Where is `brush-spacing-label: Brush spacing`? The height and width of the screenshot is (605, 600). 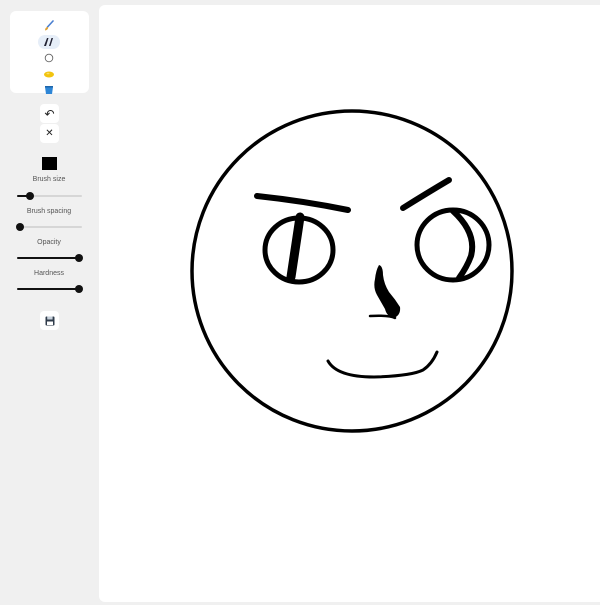
brush-spacing-label: Brush spacing is located at coordinates (49, 211).